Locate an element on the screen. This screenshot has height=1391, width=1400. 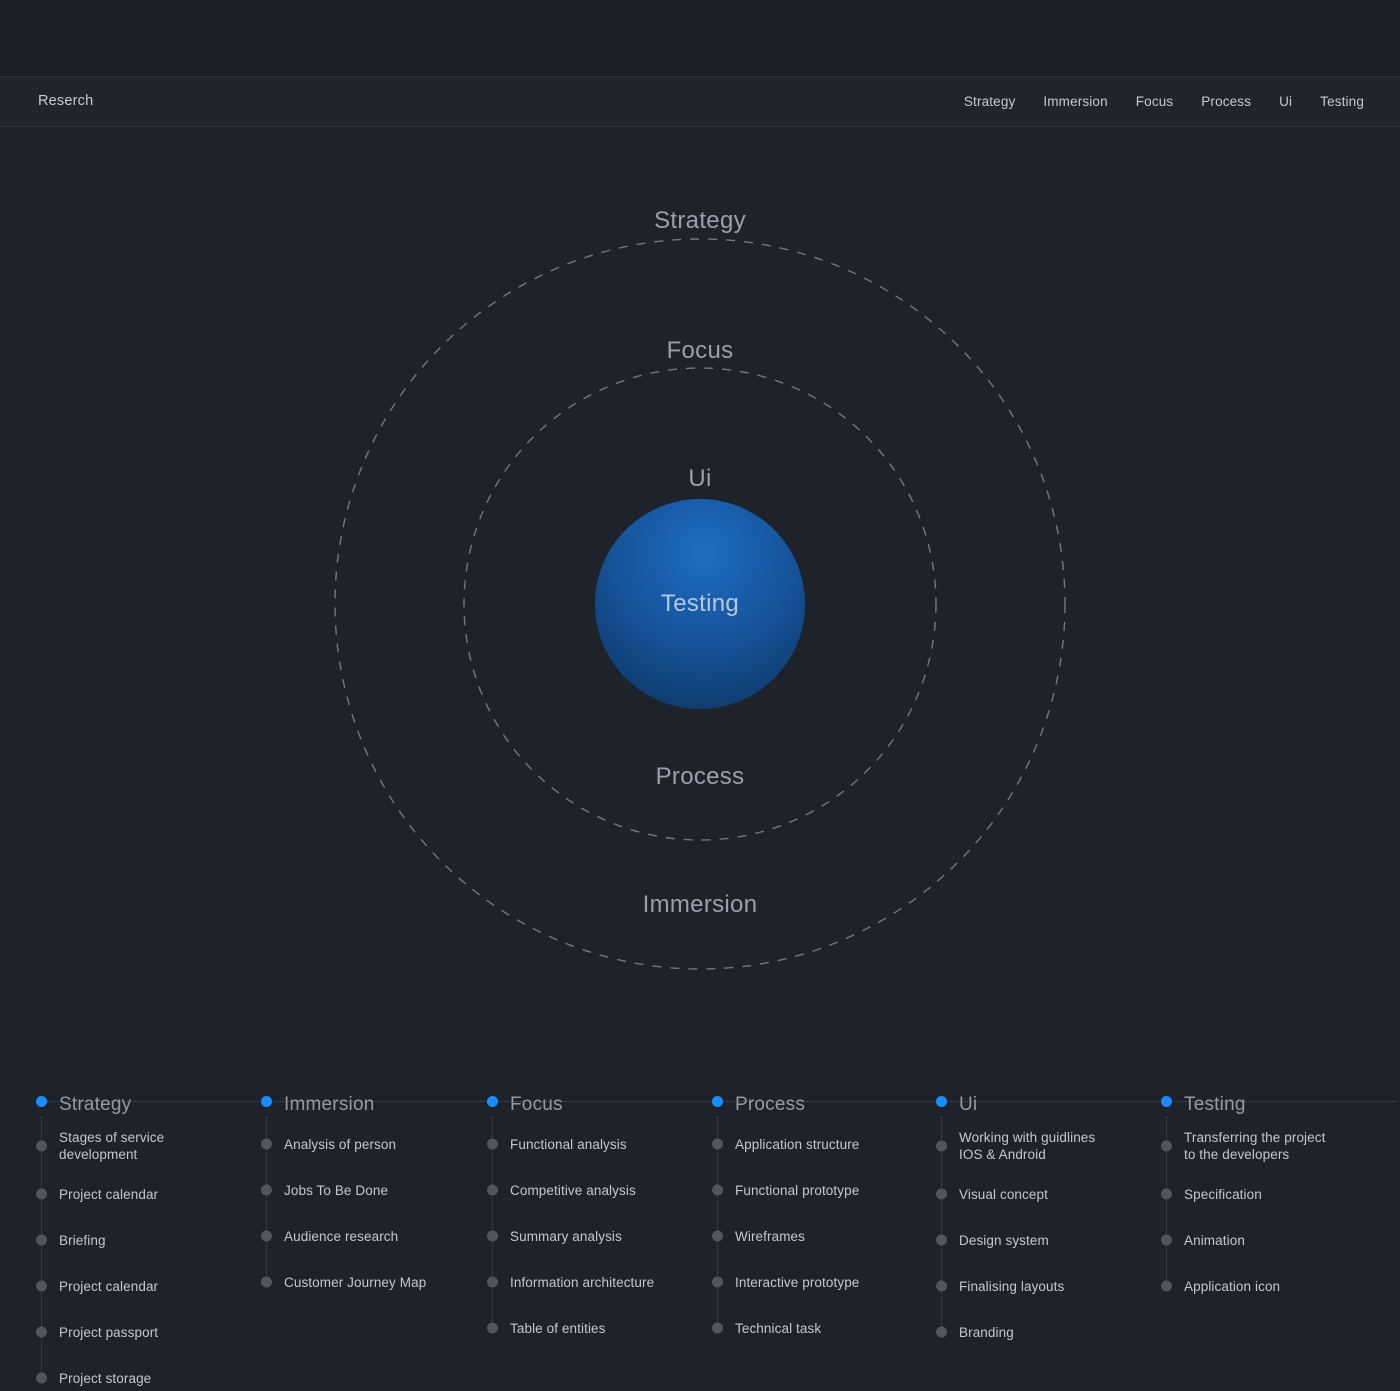
list-item: Design system is located at coordinates (1048, 1240).